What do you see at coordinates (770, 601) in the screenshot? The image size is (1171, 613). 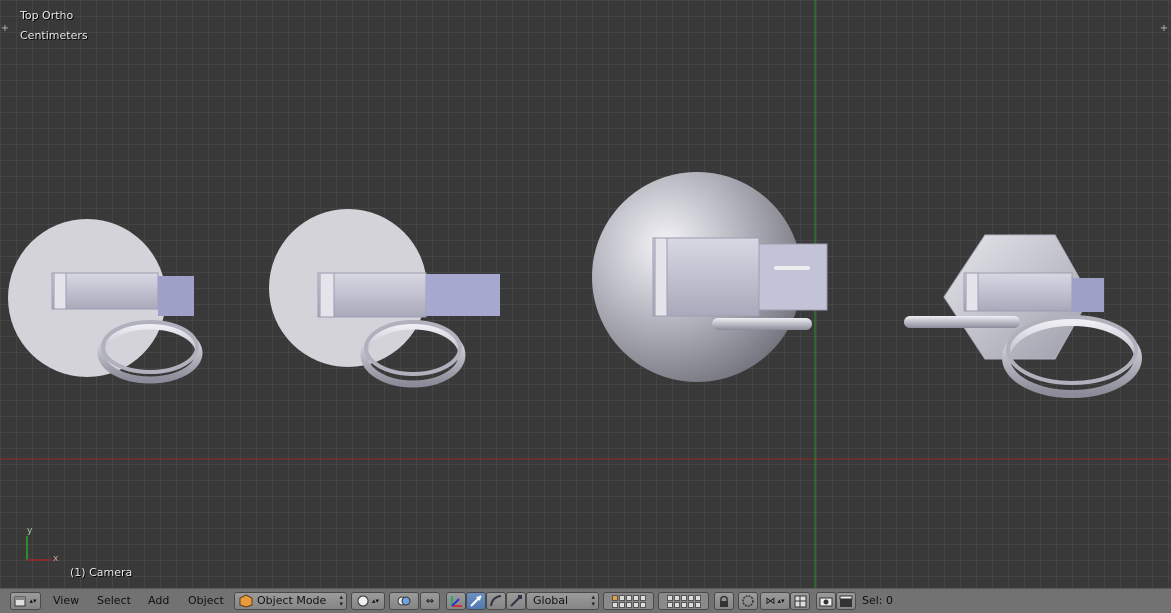 I see `snap-icon: ⋈` at bounding box center [770, 601].